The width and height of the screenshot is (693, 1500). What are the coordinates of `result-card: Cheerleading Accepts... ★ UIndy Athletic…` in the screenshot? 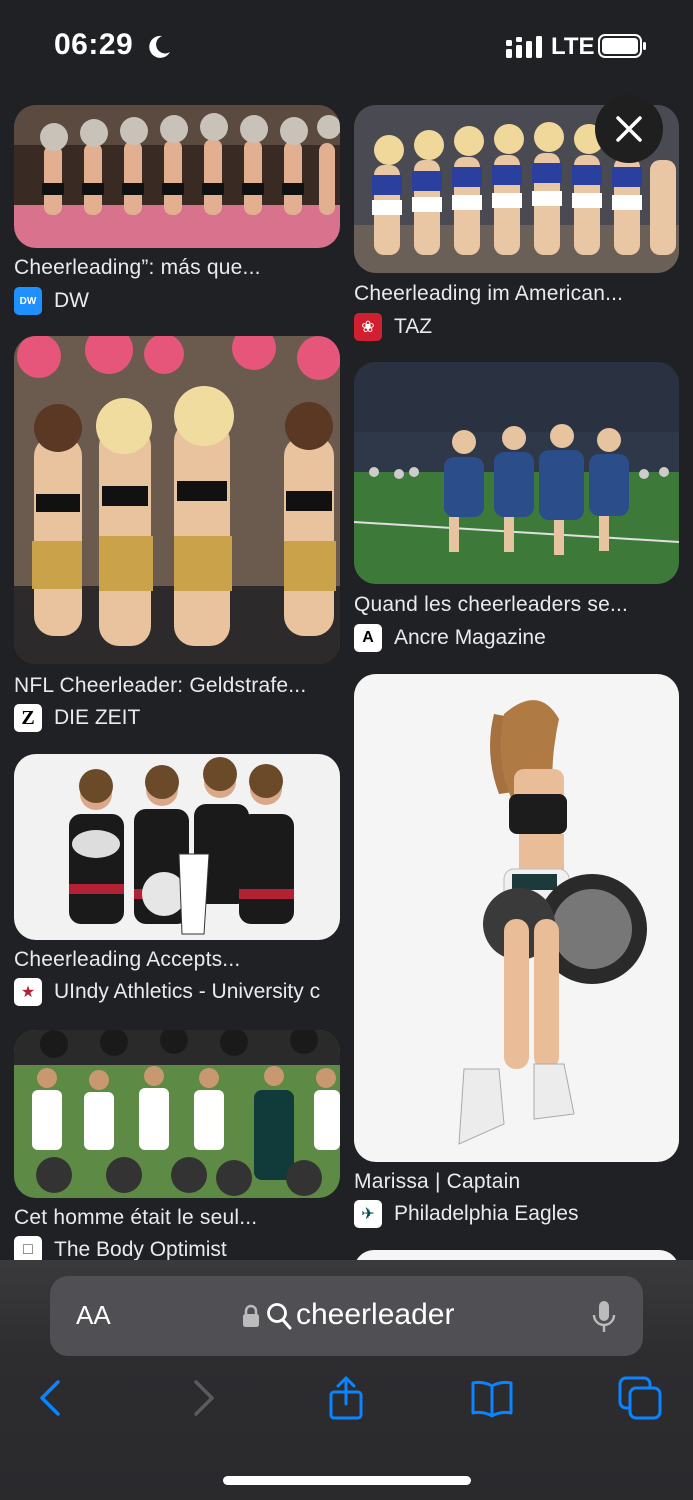 It's located at (177, 882).